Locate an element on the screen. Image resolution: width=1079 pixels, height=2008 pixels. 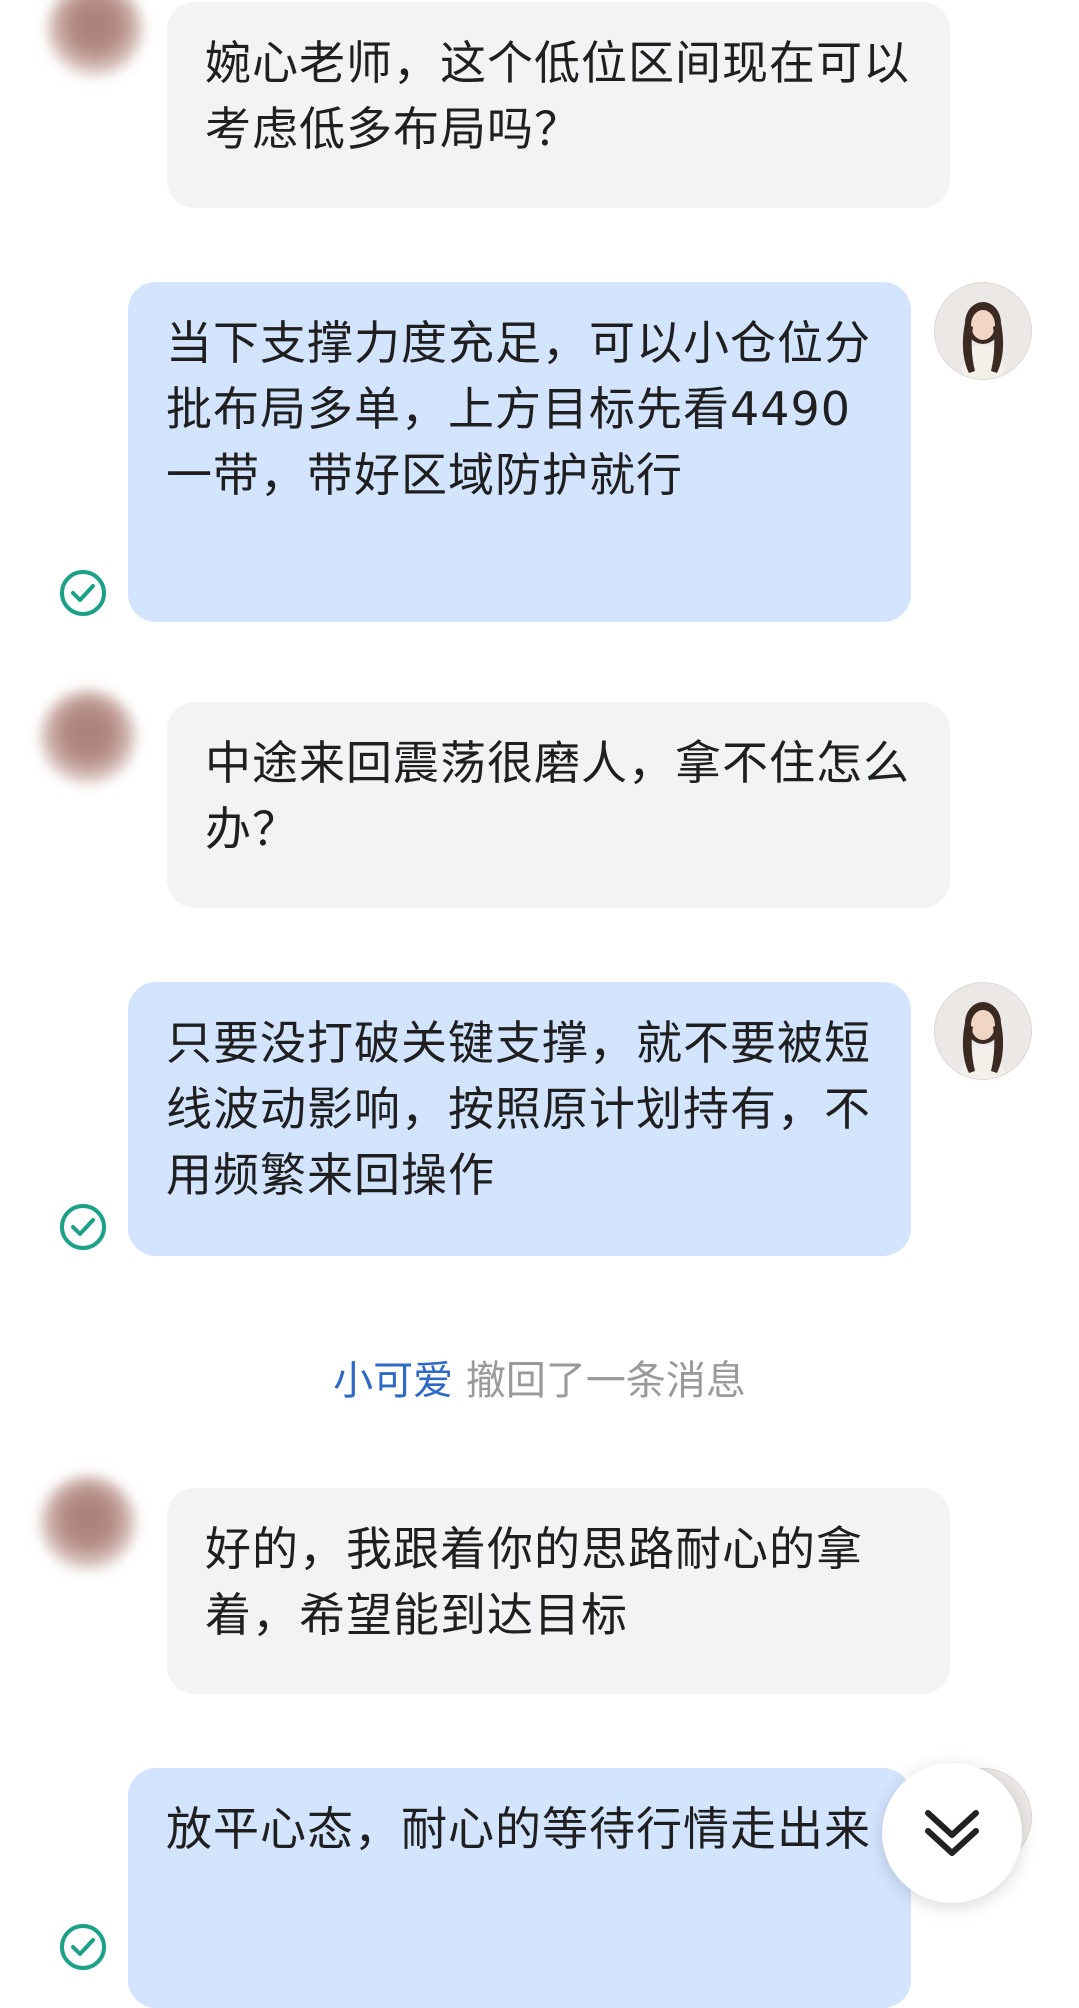
recall-text: 撤回了一条消息 is located at coordinates (605, 1381).